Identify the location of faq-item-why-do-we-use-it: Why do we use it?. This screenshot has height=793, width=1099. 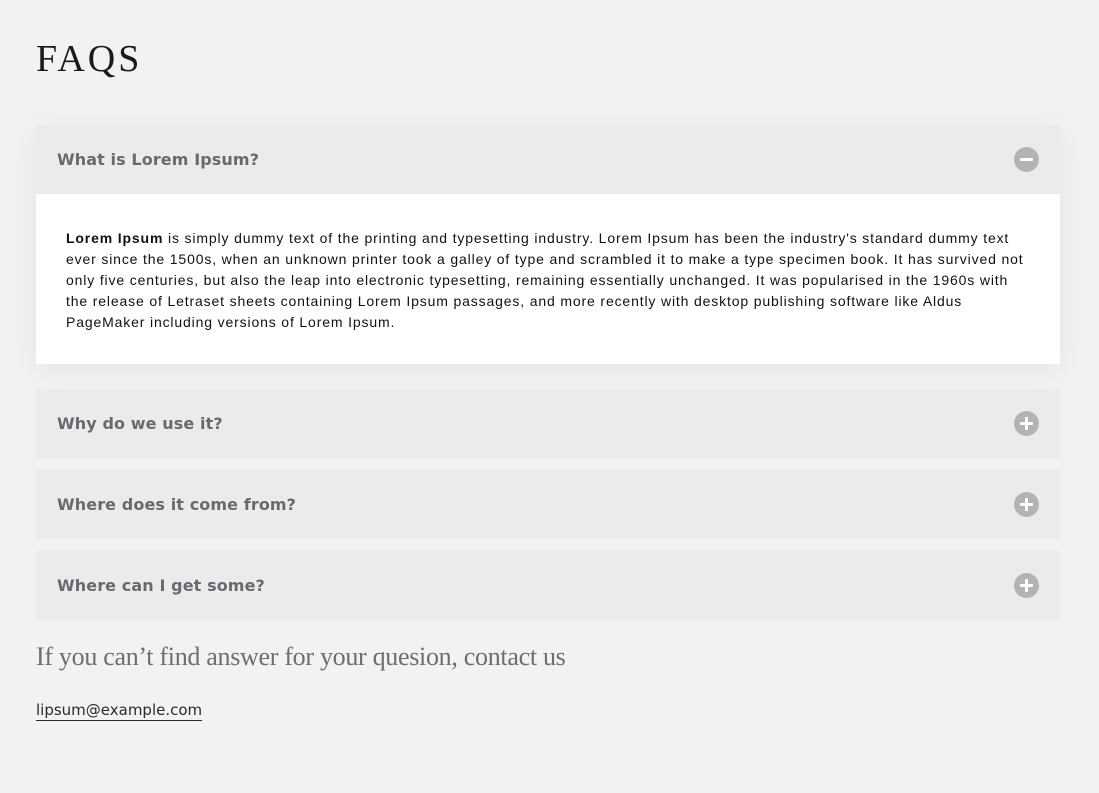
(548, 423).